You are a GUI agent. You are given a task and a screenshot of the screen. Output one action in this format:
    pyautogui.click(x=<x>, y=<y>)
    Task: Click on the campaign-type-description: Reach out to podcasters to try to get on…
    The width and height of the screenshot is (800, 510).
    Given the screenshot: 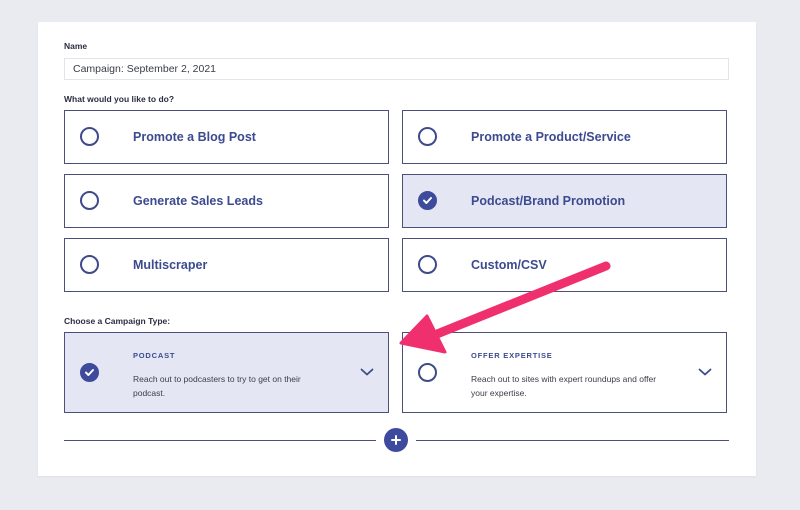 What is the action you would take?
    pyautogui.click(x=217, y=386)
    